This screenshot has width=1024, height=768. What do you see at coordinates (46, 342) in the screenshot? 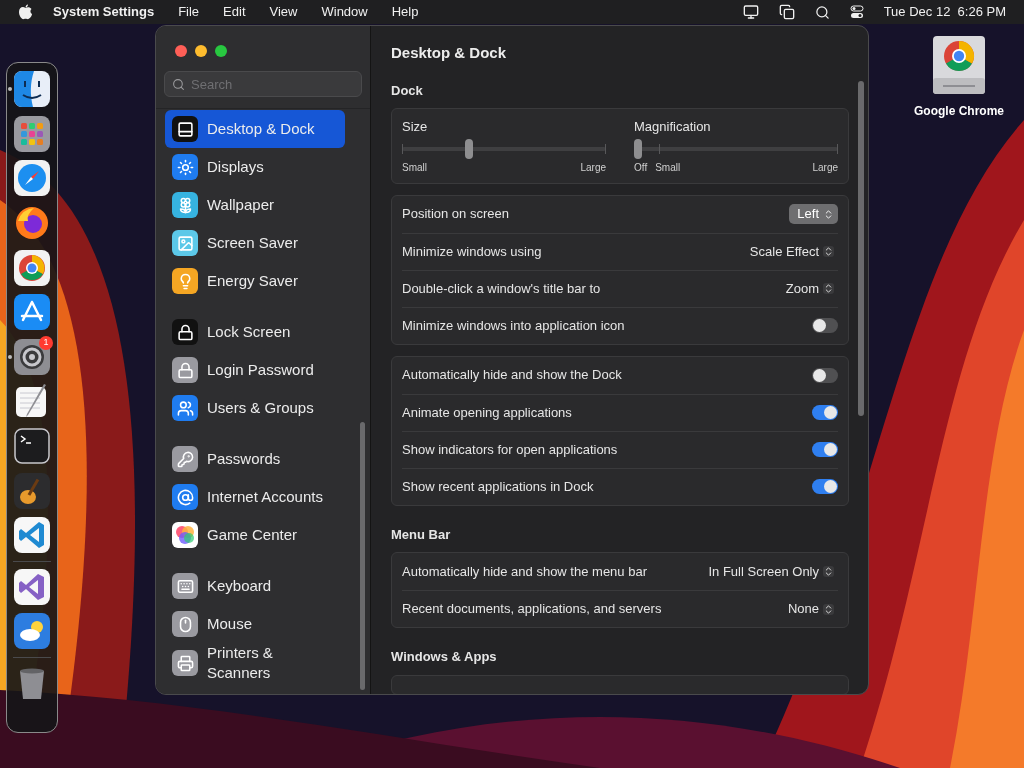
I see `notification-badge: 1` at bounding box center [46, 342].